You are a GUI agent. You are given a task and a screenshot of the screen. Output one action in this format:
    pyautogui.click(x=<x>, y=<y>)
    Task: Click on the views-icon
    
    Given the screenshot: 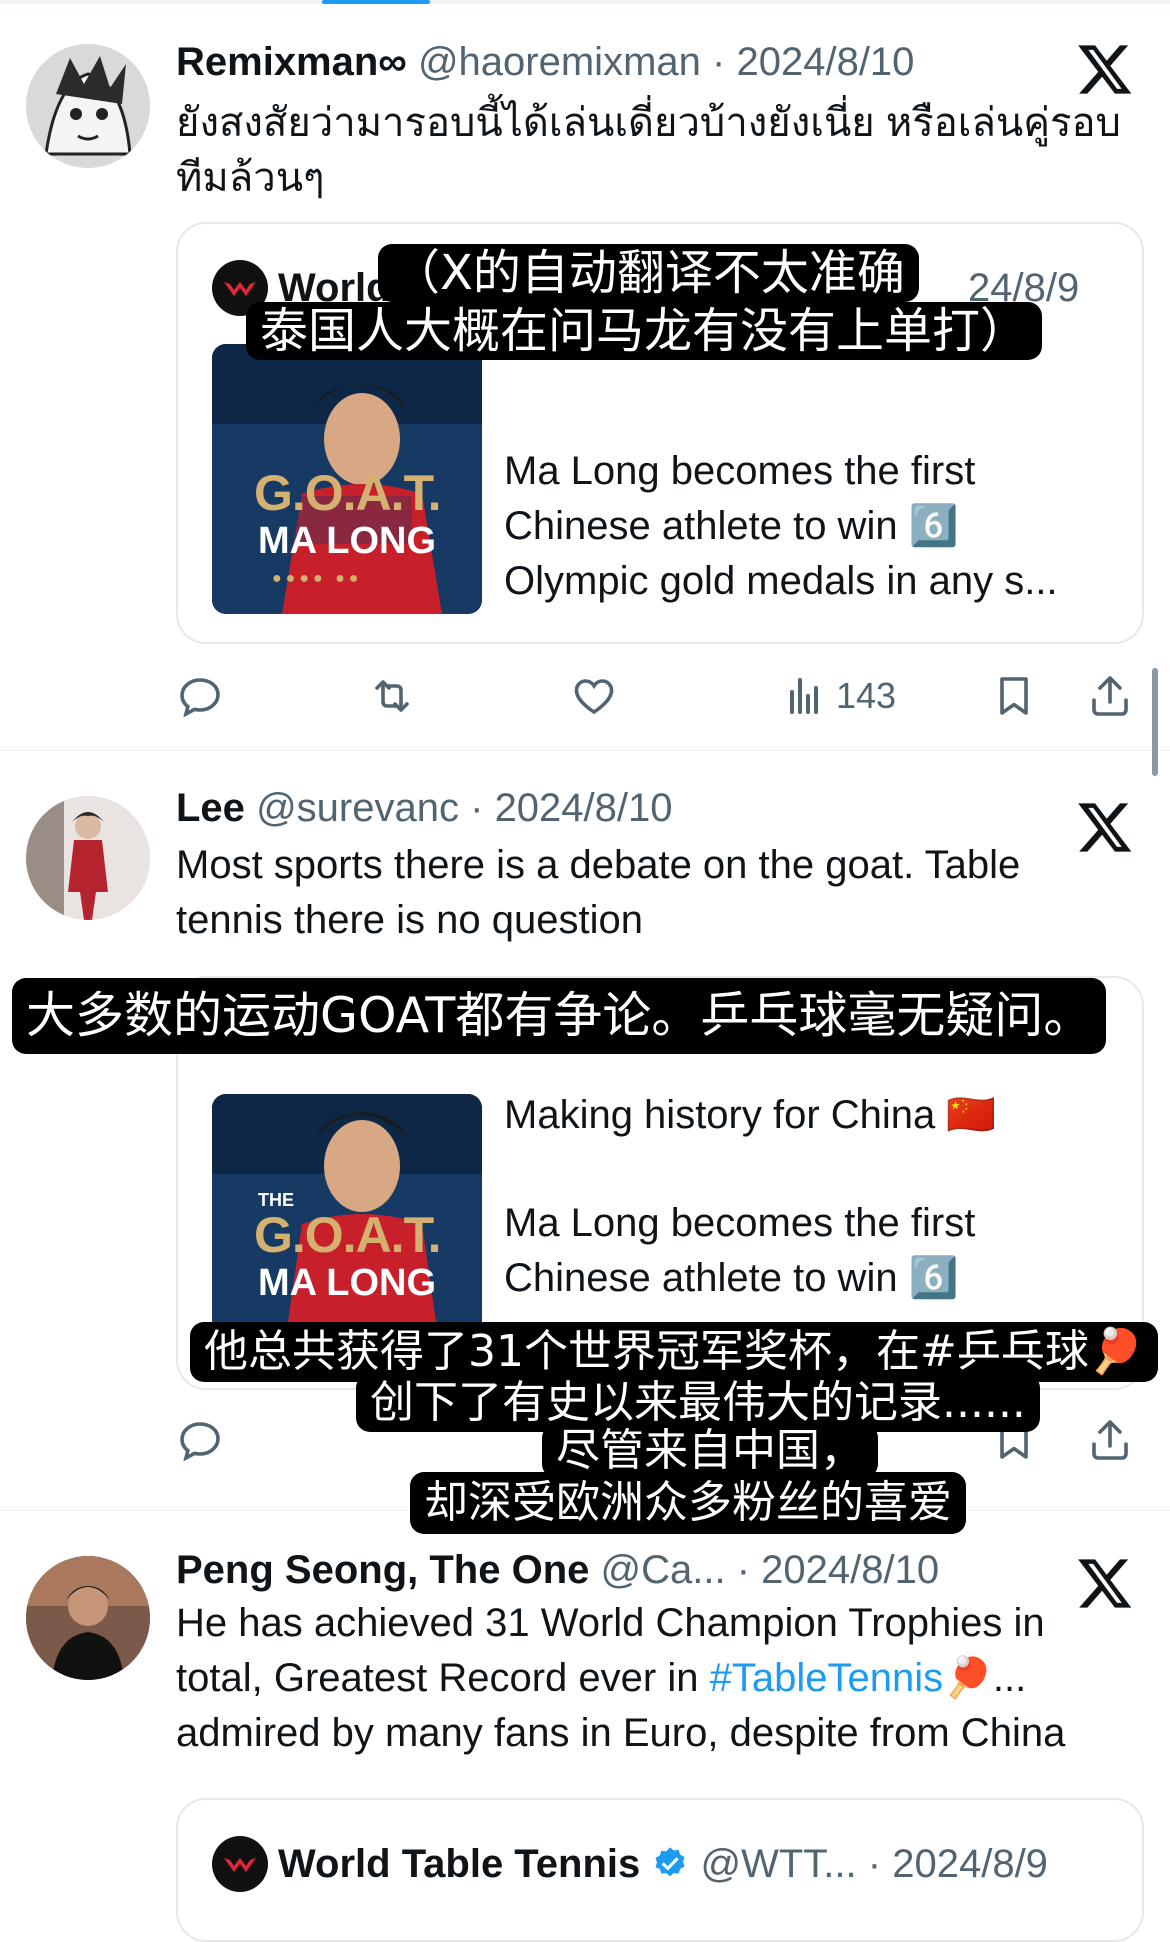 What is the action you would take?
    pyautogui.click(x=804, y=696)
    